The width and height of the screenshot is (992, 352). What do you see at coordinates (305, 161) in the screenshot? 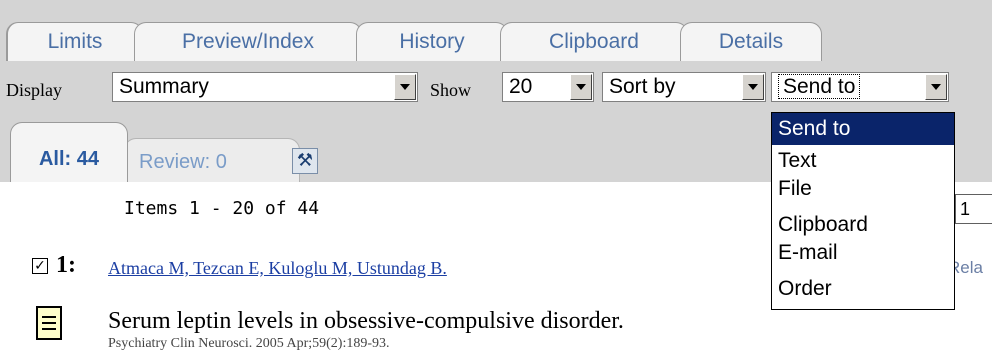
I see `tools-icon: ⚒` at bounding box center [305, 161].